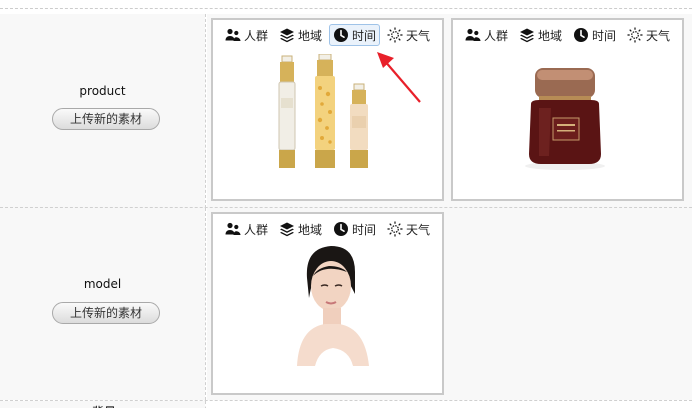 The height and width of the screenshot is (408, 692). What do you see at coordinates (325, 113) in the screenshot?
I see `cosmetic-bottles-image` at bounding box center [325, 113].